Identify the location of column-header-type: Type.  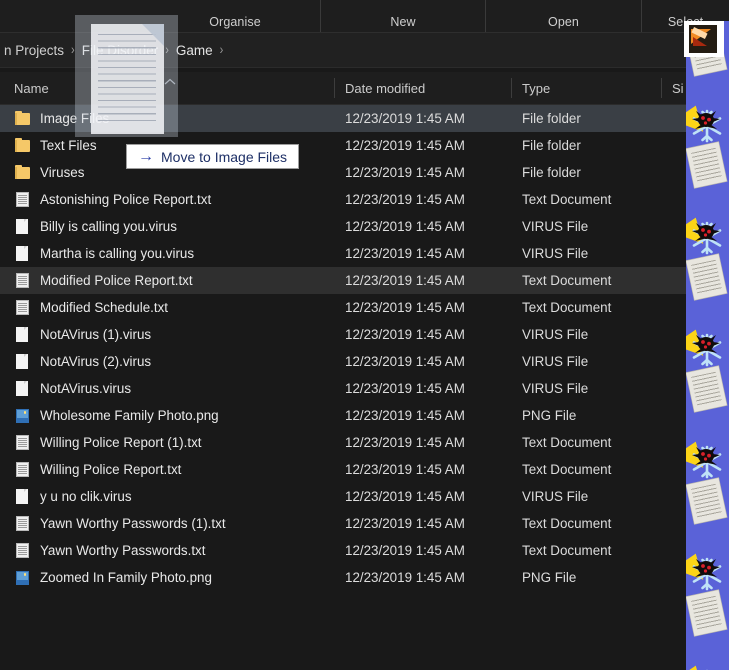
(536, 88).